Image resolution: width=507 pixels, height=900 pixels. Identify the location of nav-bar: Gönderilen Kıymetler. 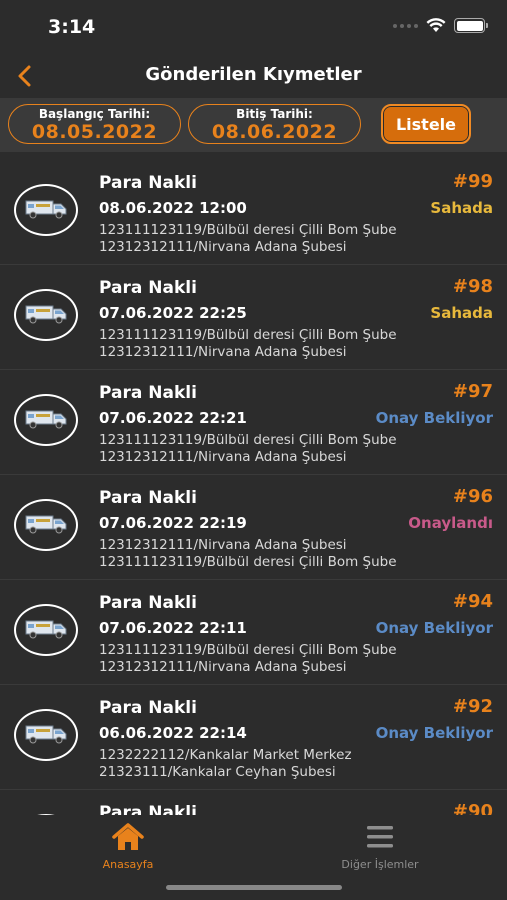
(253, 76).